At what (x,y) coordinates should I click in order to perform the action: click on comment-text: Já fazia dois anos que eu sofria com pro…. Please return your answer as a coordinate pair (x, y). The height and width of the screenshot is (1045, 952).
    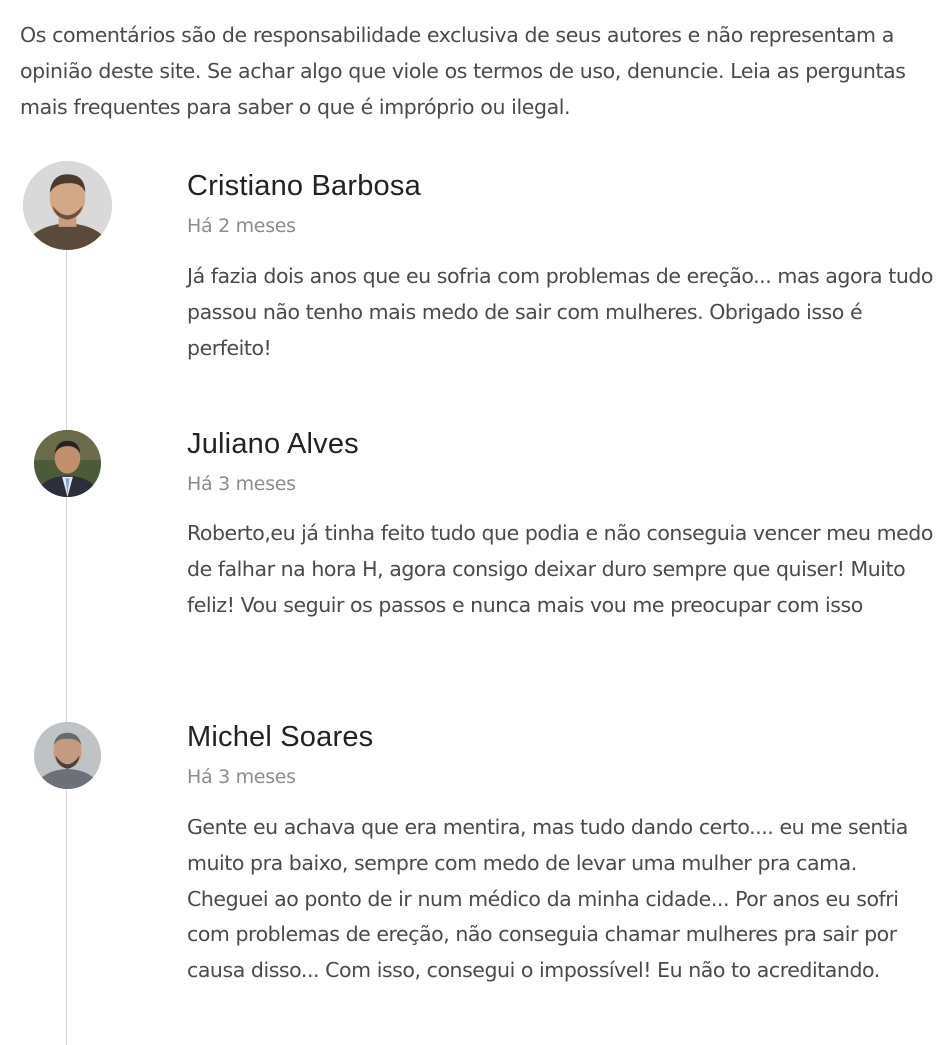
    Looking at the image, I should click on (560, 312).